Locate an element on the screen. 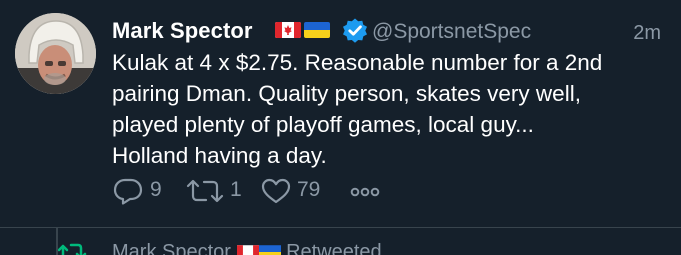 The height and width of the screenshot is (255, 681). retweet-count: 1 is located at coordinates (236, 189).